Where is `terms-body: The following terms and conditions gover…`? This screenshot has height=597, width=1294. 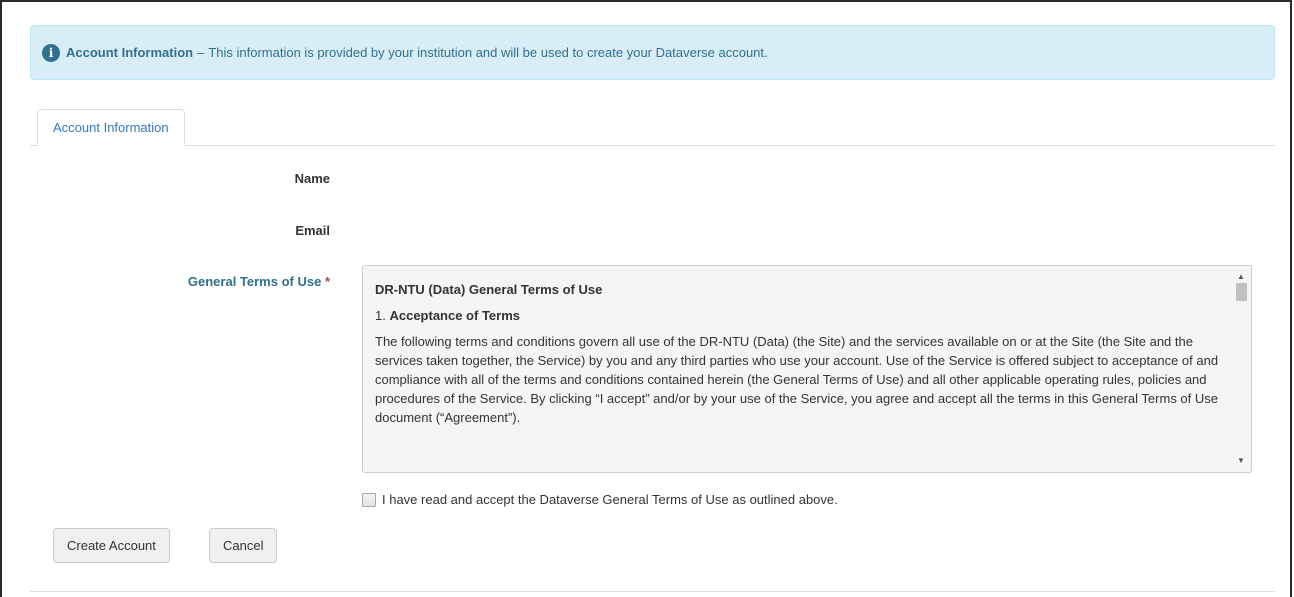 terms-body: The following terms and conditions gover… is located at coordinates (797, 379).